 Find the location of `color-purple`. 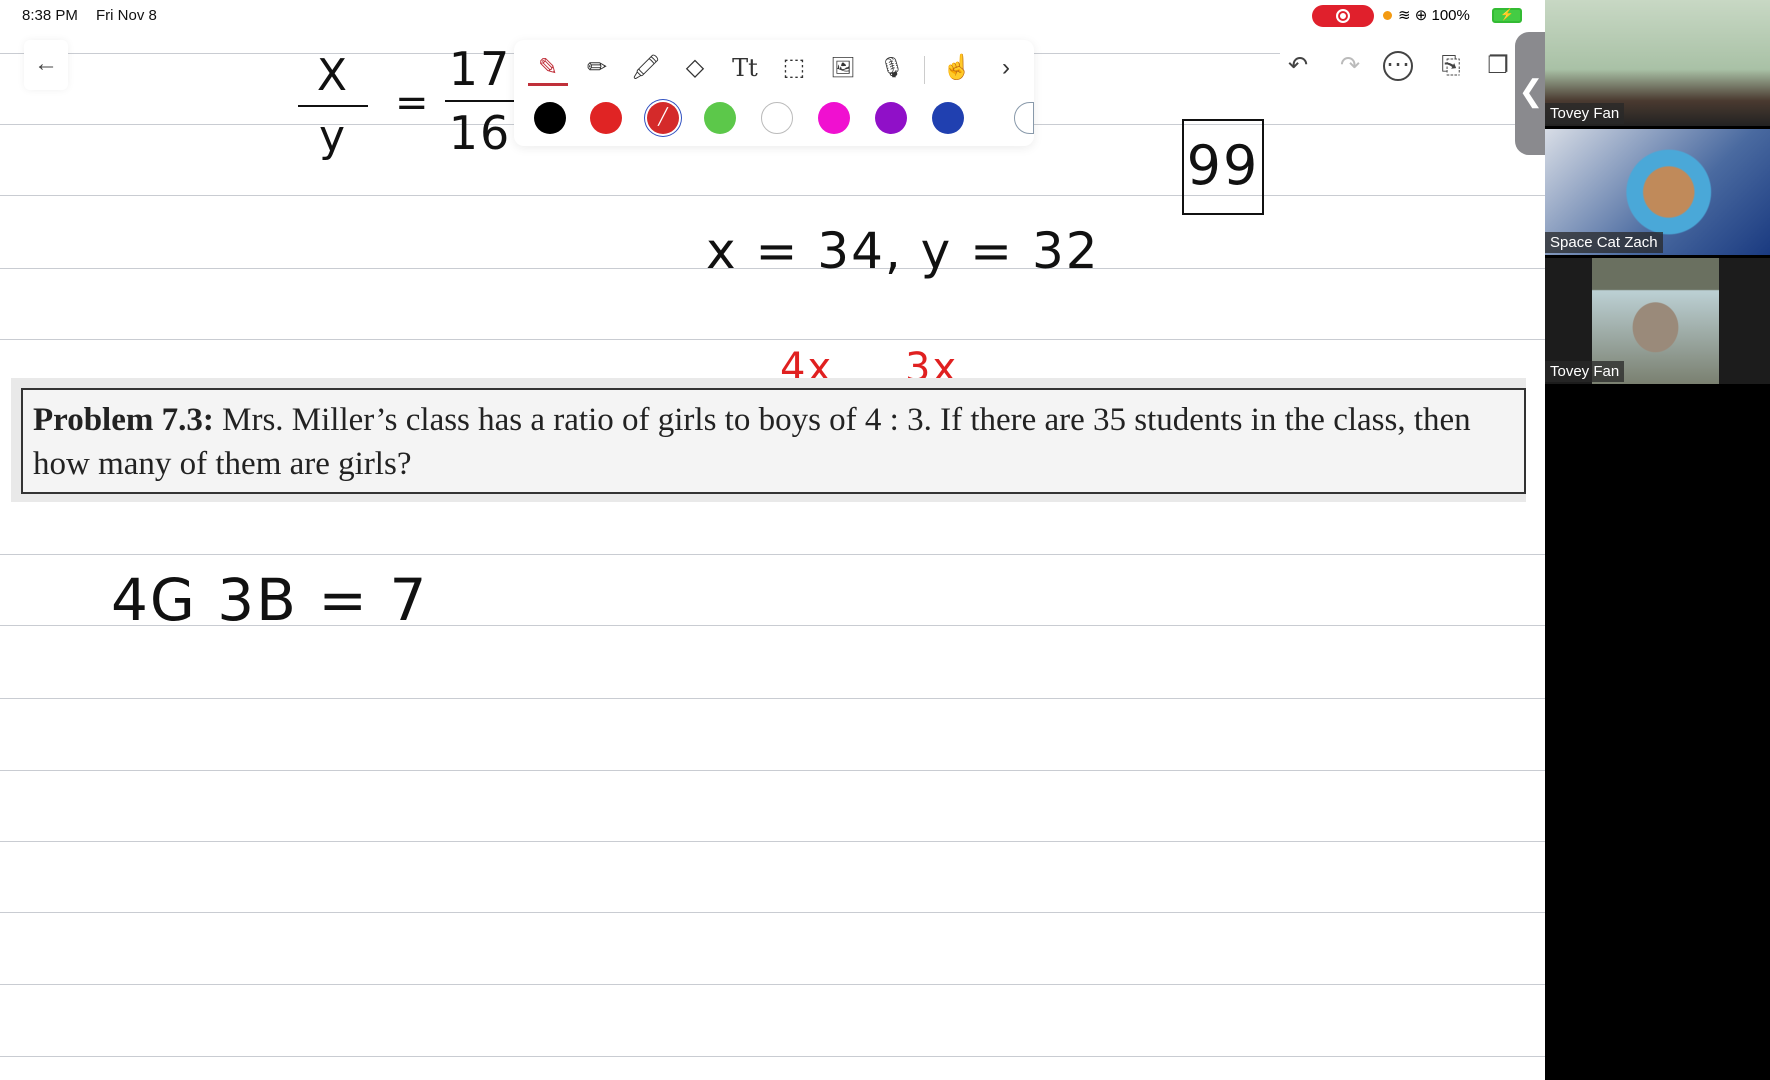

color-purple is located at coordinates (891, 118).